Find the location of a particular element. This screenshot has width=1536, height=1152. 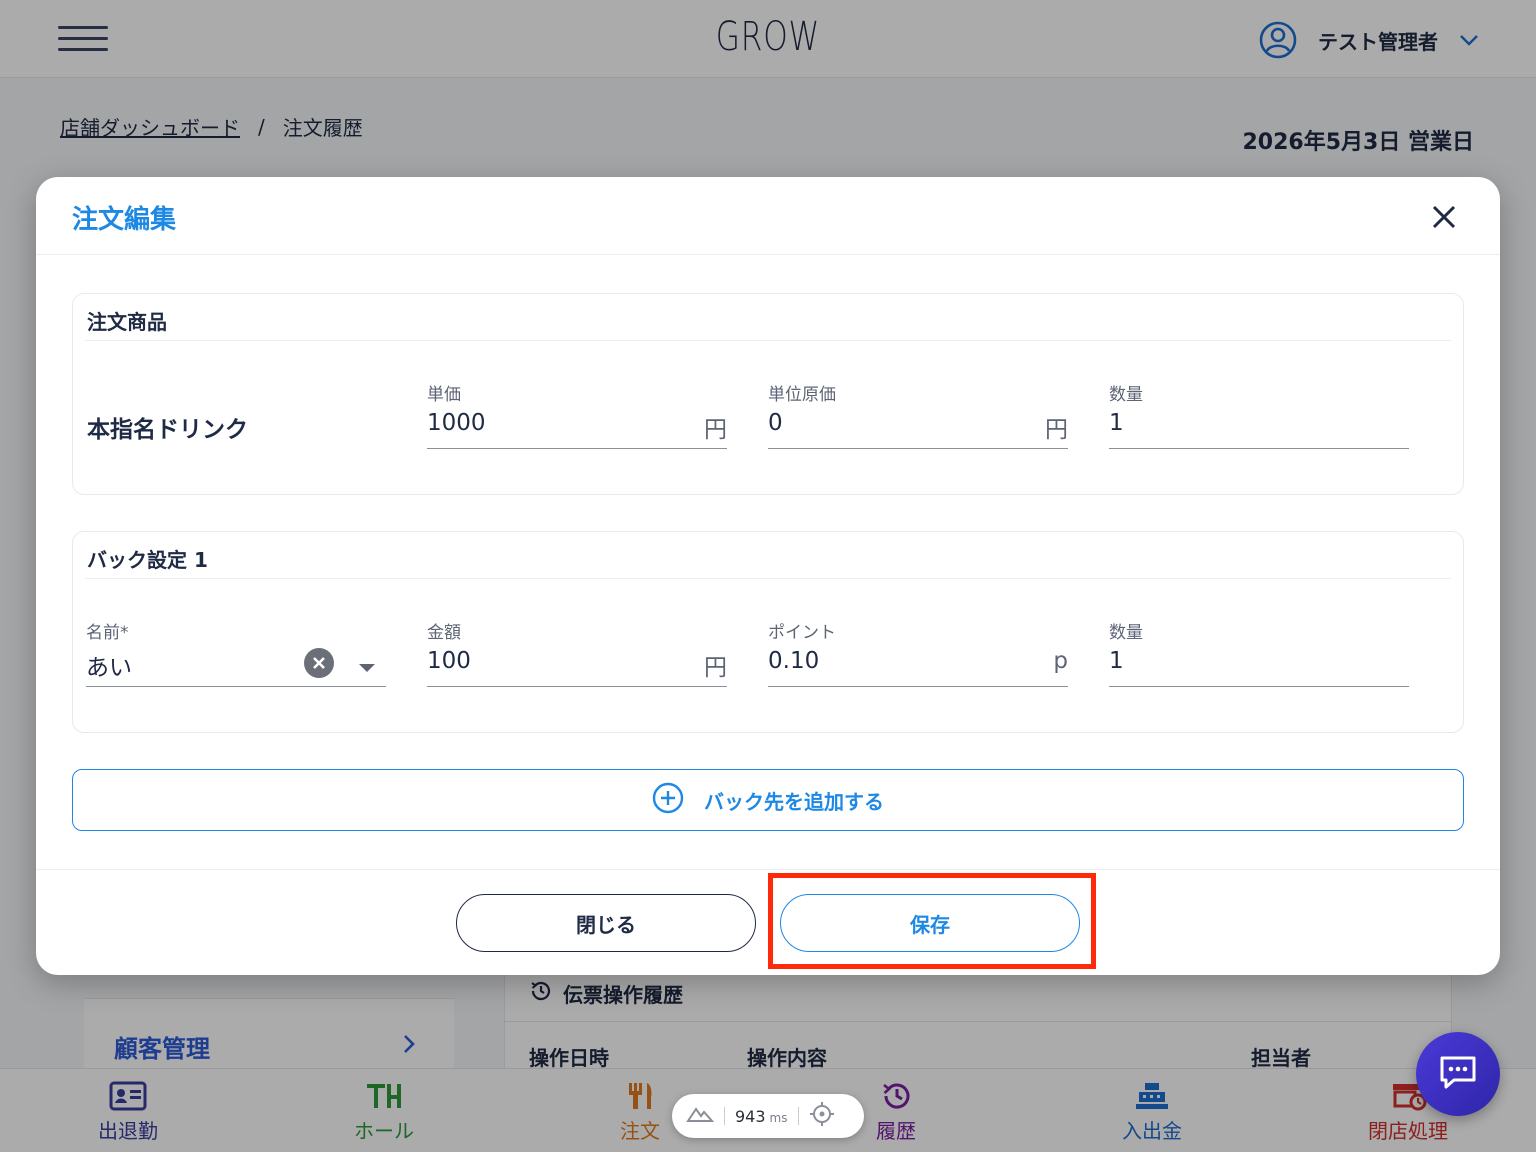

back-point-field: ポイント 0.10 p is located at coordinates (918, 654).